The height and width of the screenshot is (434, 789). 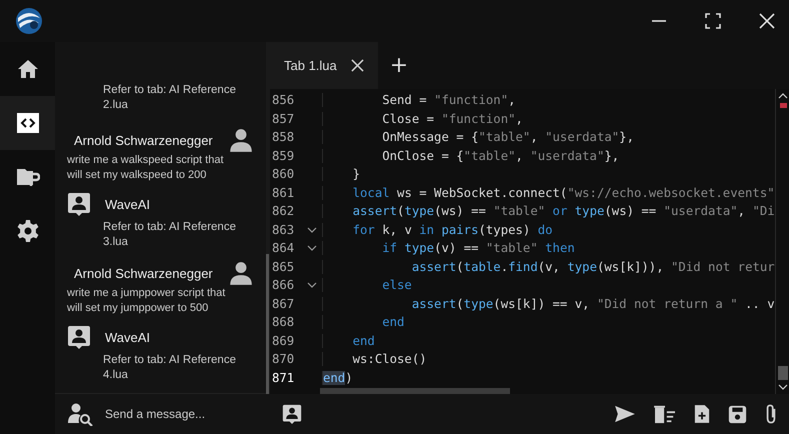 What do you see at coordinates (283, 229) in the screenshot?
I see `line-number: 863` at bounding box center [283, 229].